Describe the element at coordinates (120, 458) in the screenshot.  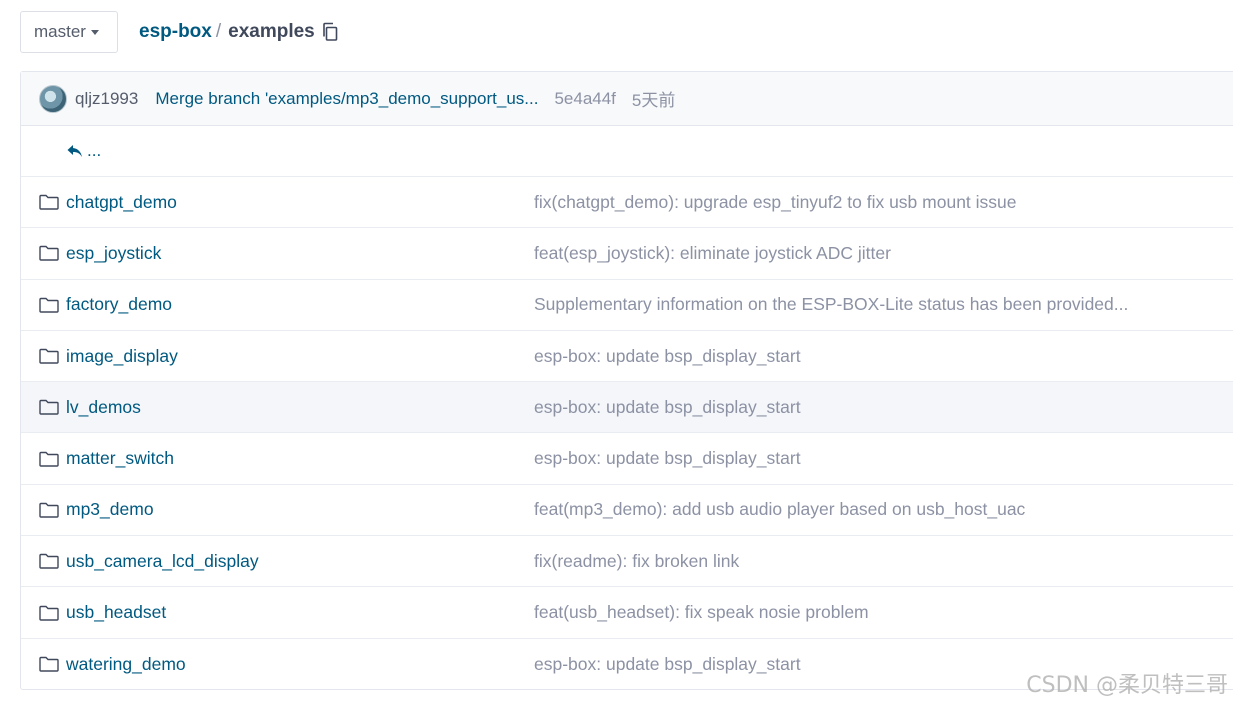
I see `folder-name-link: matter_switch` at that location.